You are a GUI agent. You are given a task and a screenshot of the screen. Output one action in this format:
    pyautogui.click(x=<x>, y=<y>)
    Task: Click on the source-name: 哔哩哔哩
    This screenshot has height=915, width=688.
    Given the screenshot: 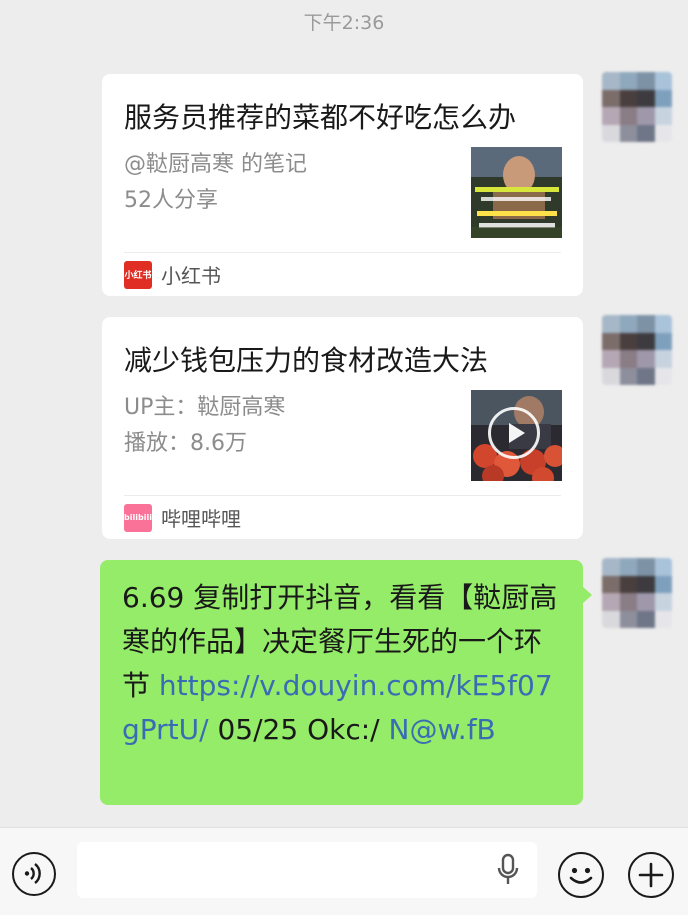 What is the action you would take?
    pyautogui.click(x=201, y=519)
    